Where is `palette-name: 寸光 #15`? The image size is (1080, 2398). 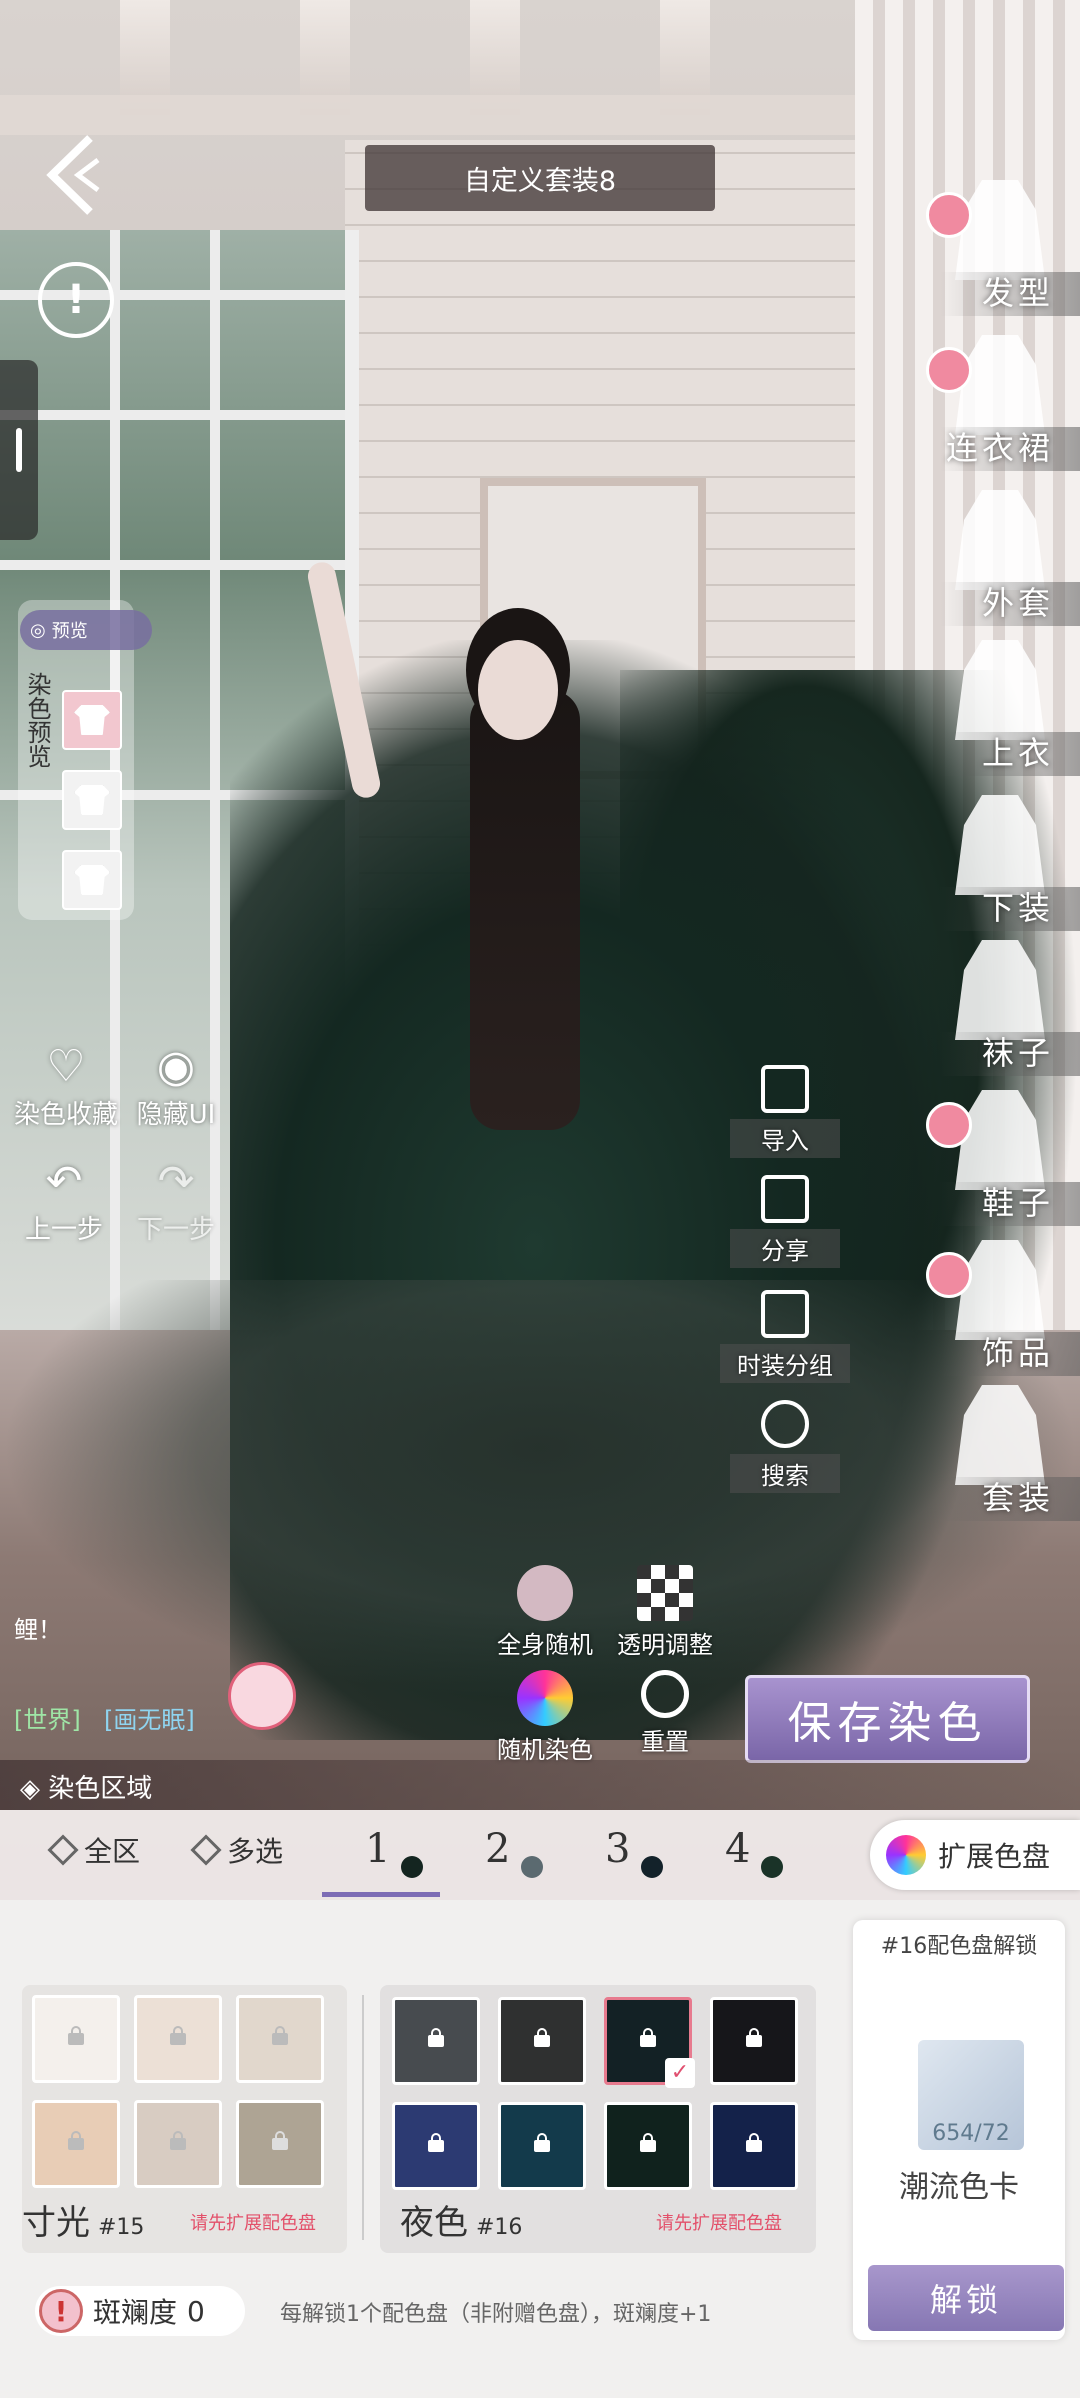 palette-name: 寸光 #15 is located at coordinates (83, 2223).